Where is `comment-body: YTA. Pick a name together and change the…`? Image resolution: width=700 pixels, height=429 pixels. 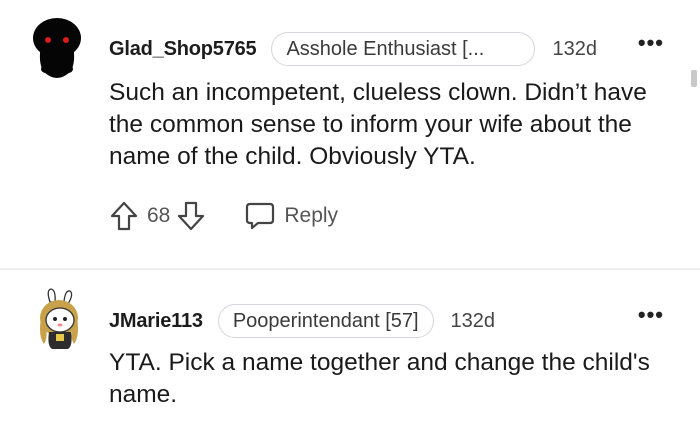
comment-body: YTA. Pick a name together and change the… is located at coordinates (379, 378).